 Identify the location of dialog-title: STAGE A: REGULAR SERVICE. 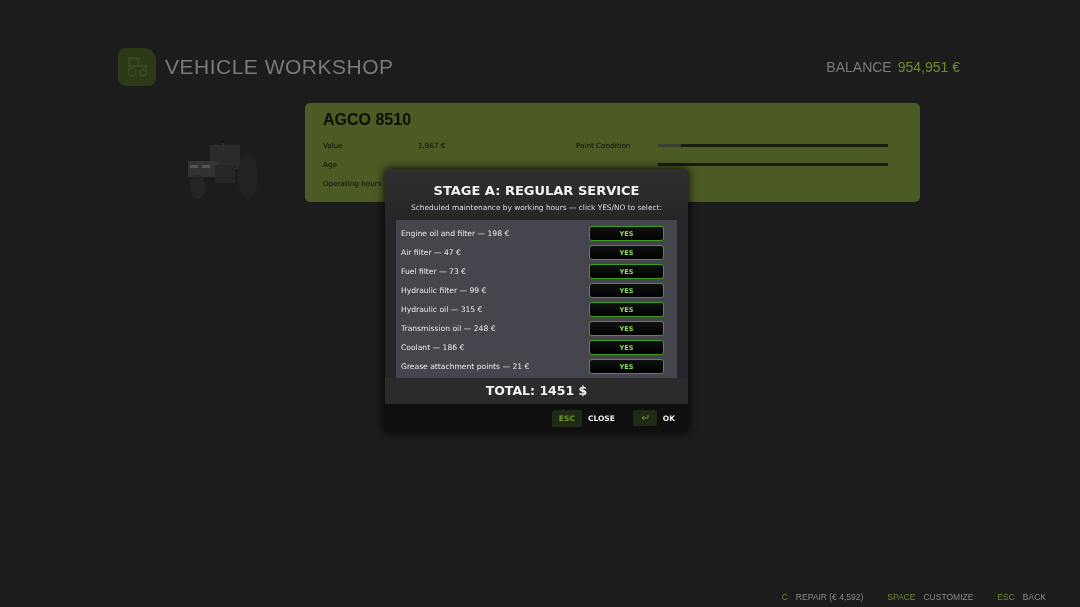
(536, 190).